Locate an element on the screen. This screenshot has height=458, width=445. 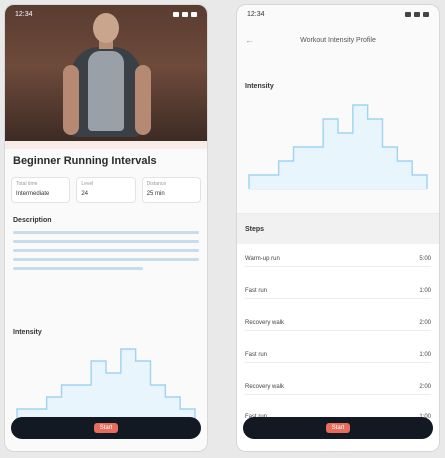
nav-title: Workout Intensity Profile is located at coordinates (338, 40).